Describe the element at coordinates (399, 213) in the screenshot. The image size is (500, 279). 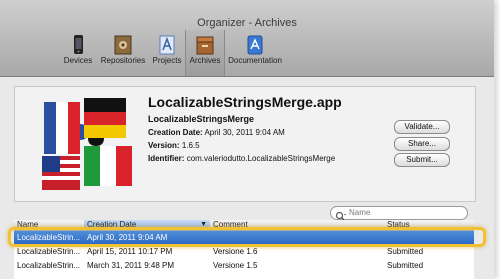
I see `search-field: Name` at that location.